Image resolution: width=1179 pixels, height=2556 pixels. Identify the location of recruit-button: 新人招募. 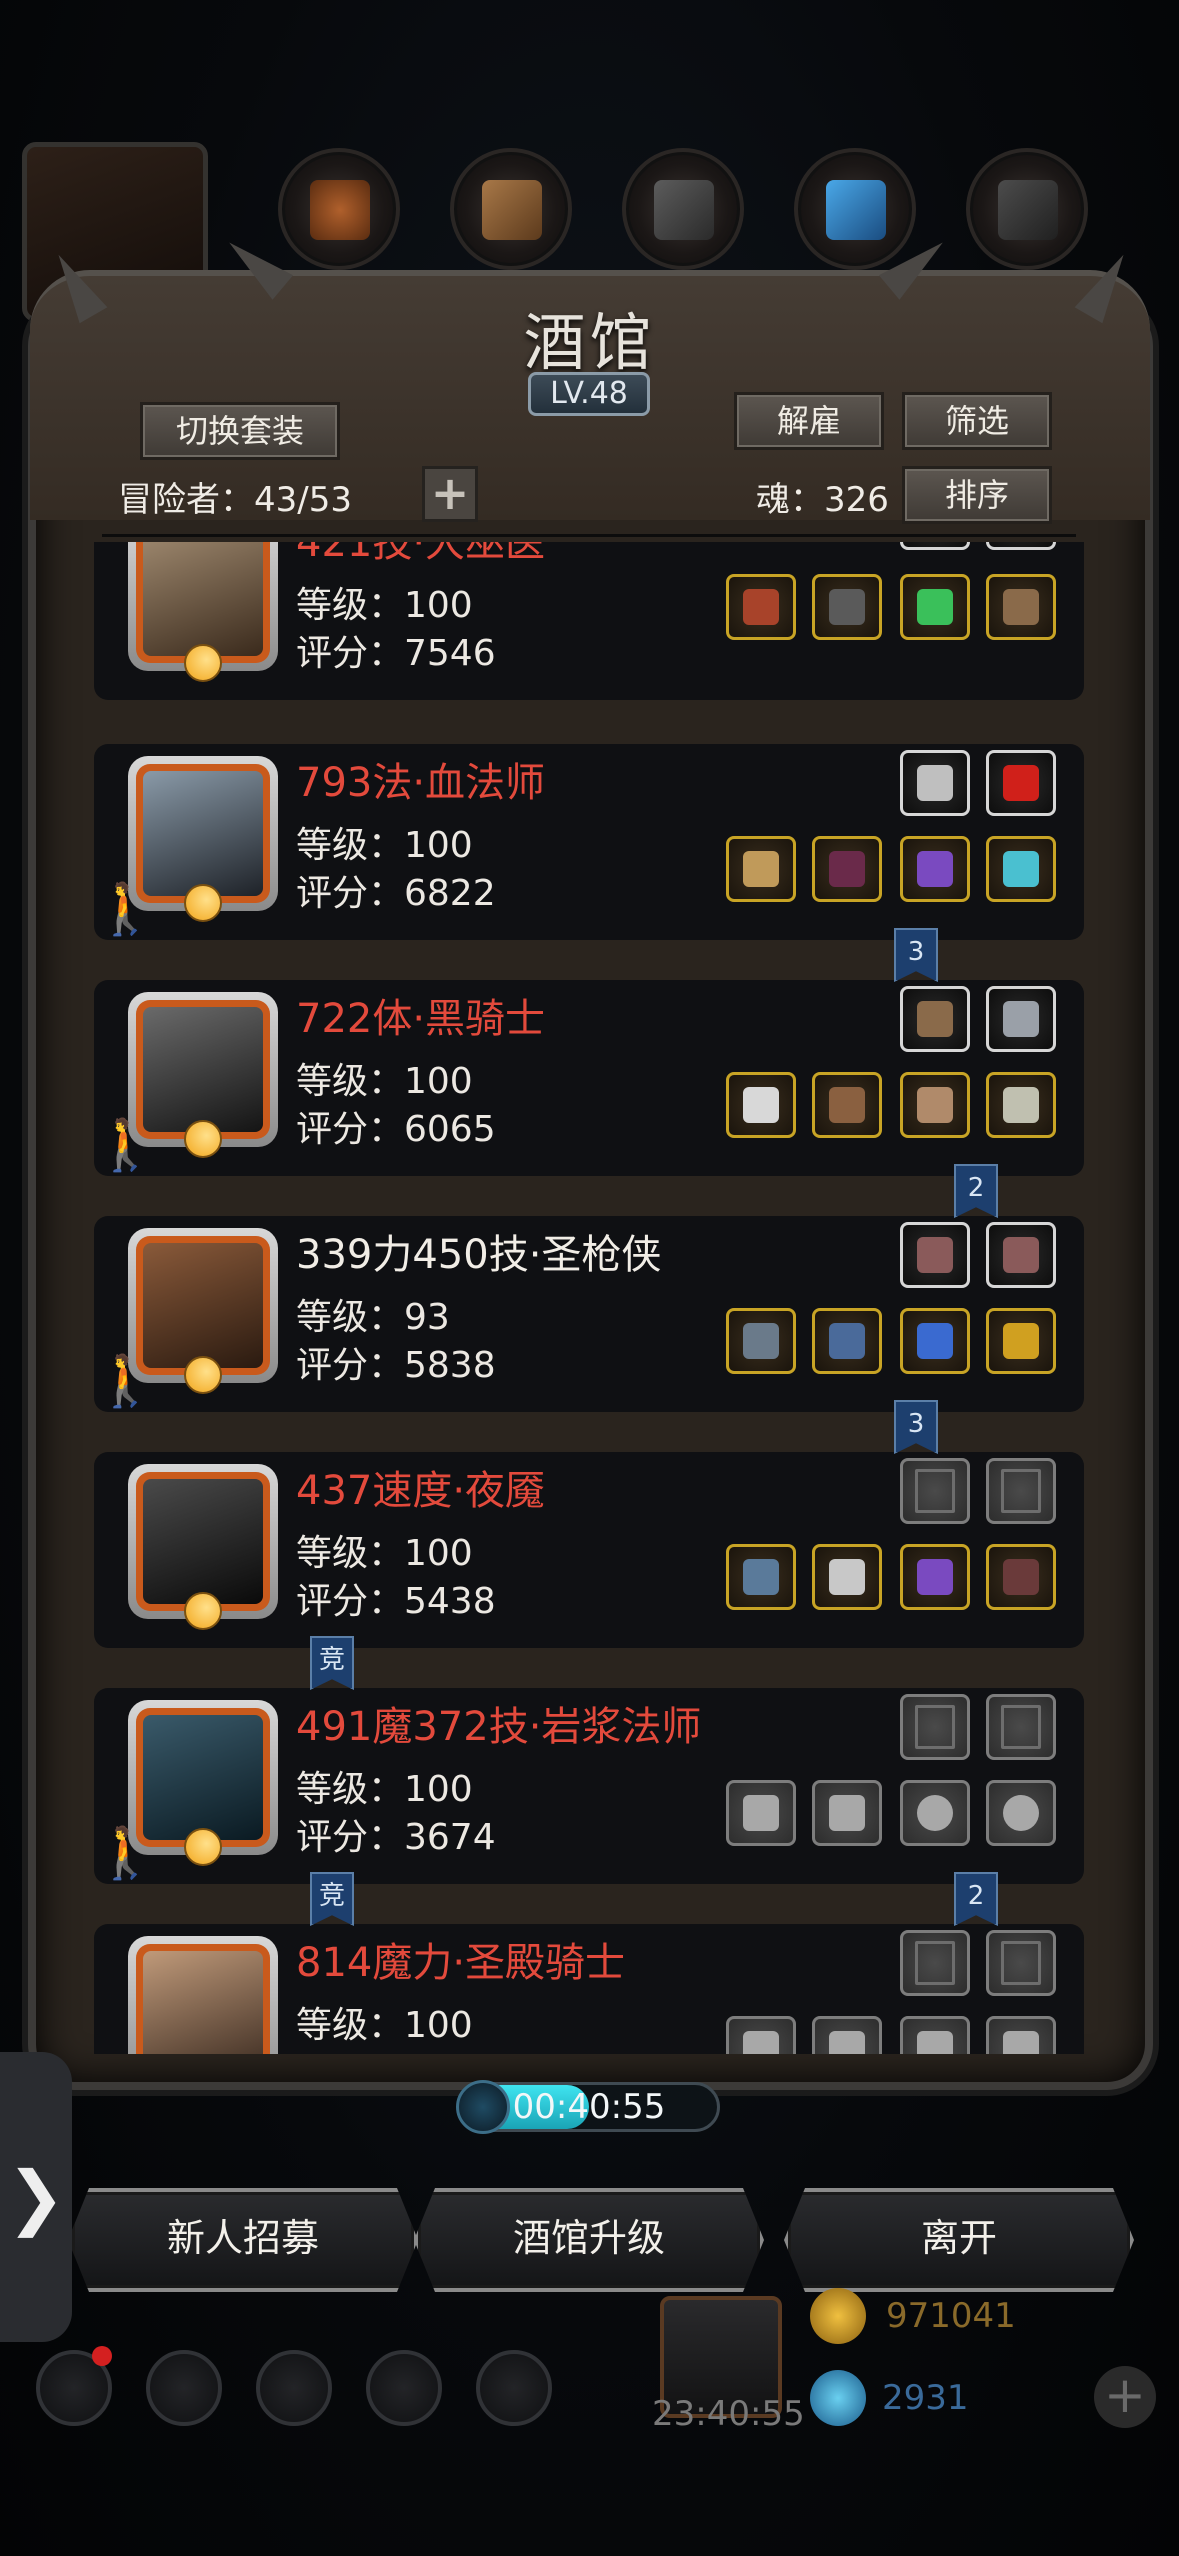
(243, 2240).